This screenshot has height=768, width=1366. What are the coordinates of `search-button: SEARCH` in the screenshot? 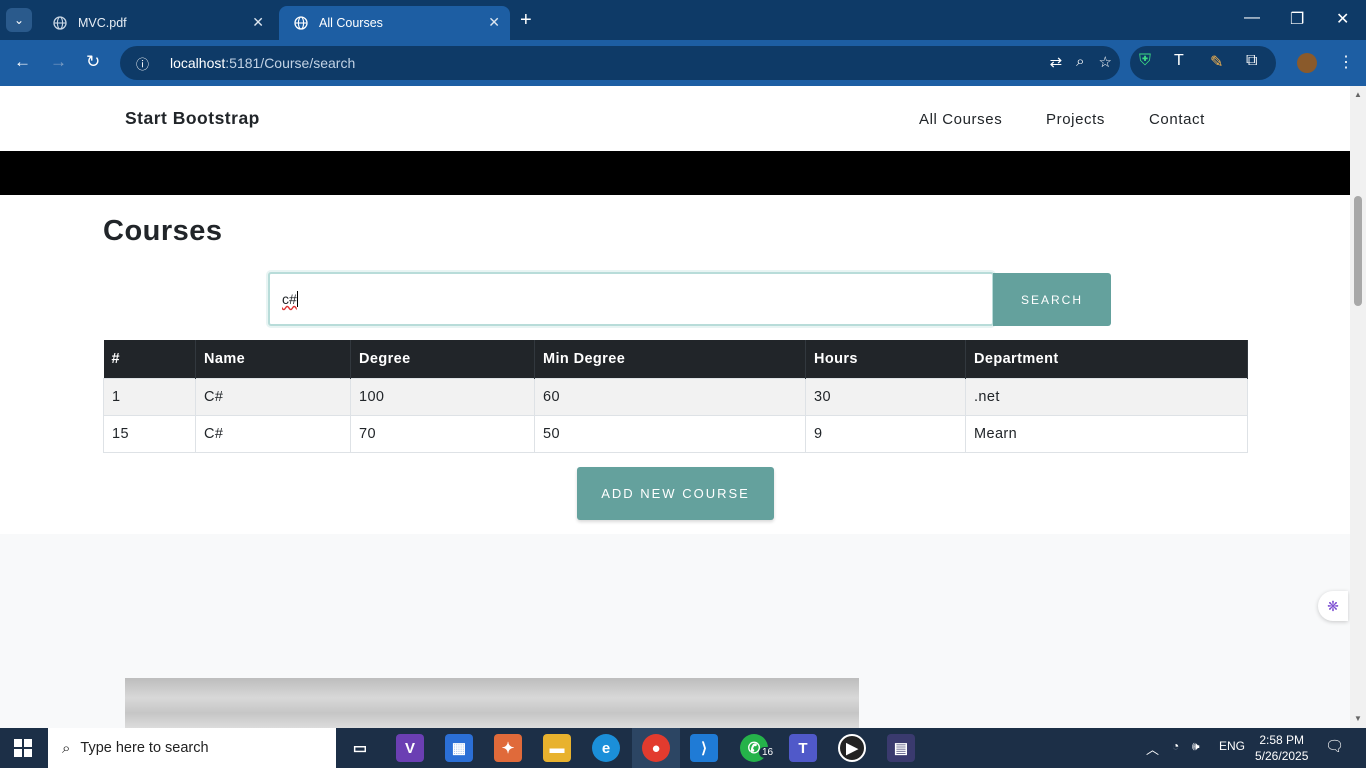 It's located at (1052, 299).